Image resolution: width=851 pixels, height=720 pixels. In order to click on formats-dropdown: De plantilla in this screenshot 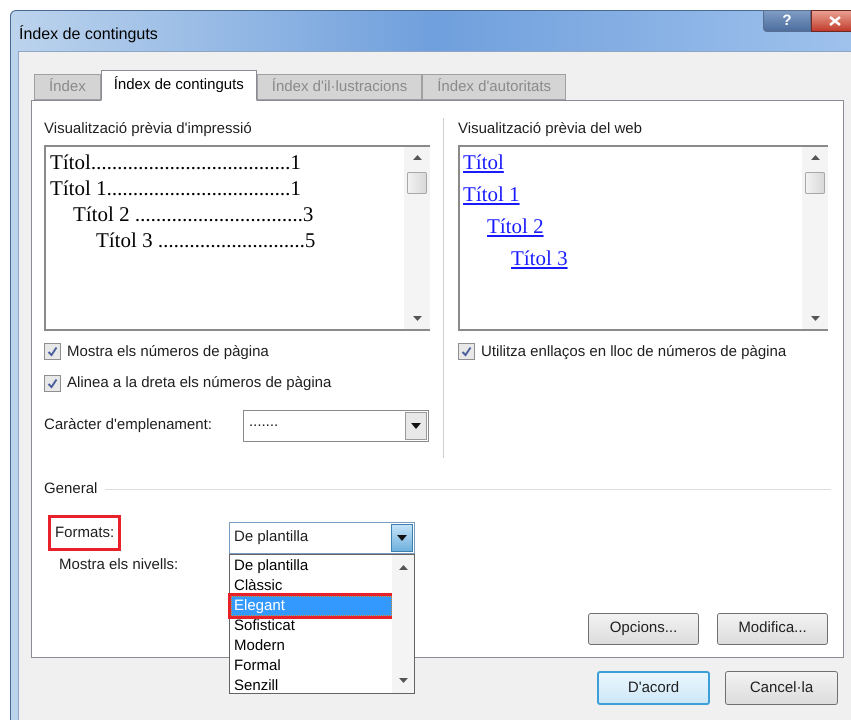, I will do `click(322, 538)`.